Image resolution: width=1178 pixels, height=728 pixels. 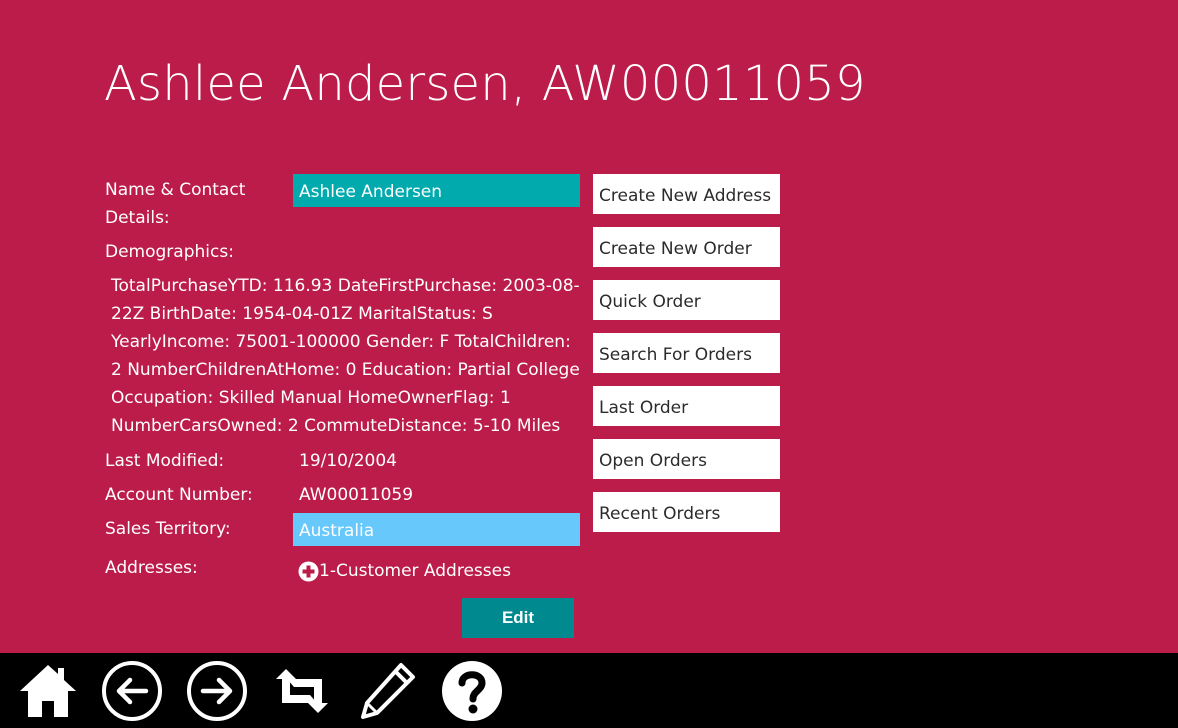 I want to click on customer-addresses-link: 1-Customer Addresses, so click(x=404, y=571).